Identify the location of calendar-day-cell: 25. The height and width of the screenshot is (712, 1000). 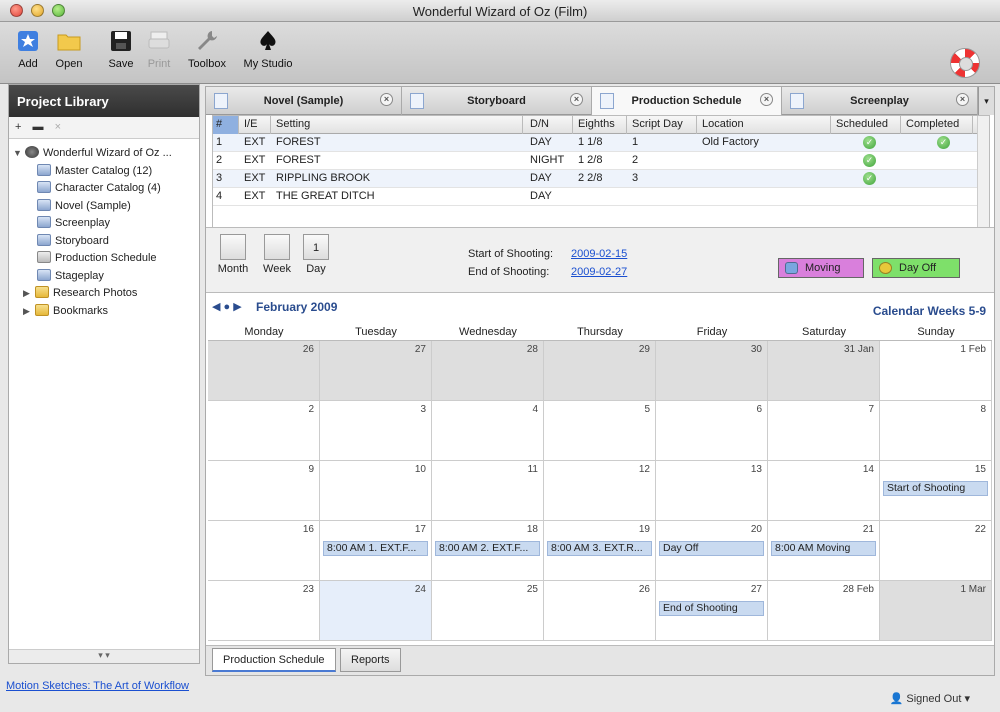
(488, 611).